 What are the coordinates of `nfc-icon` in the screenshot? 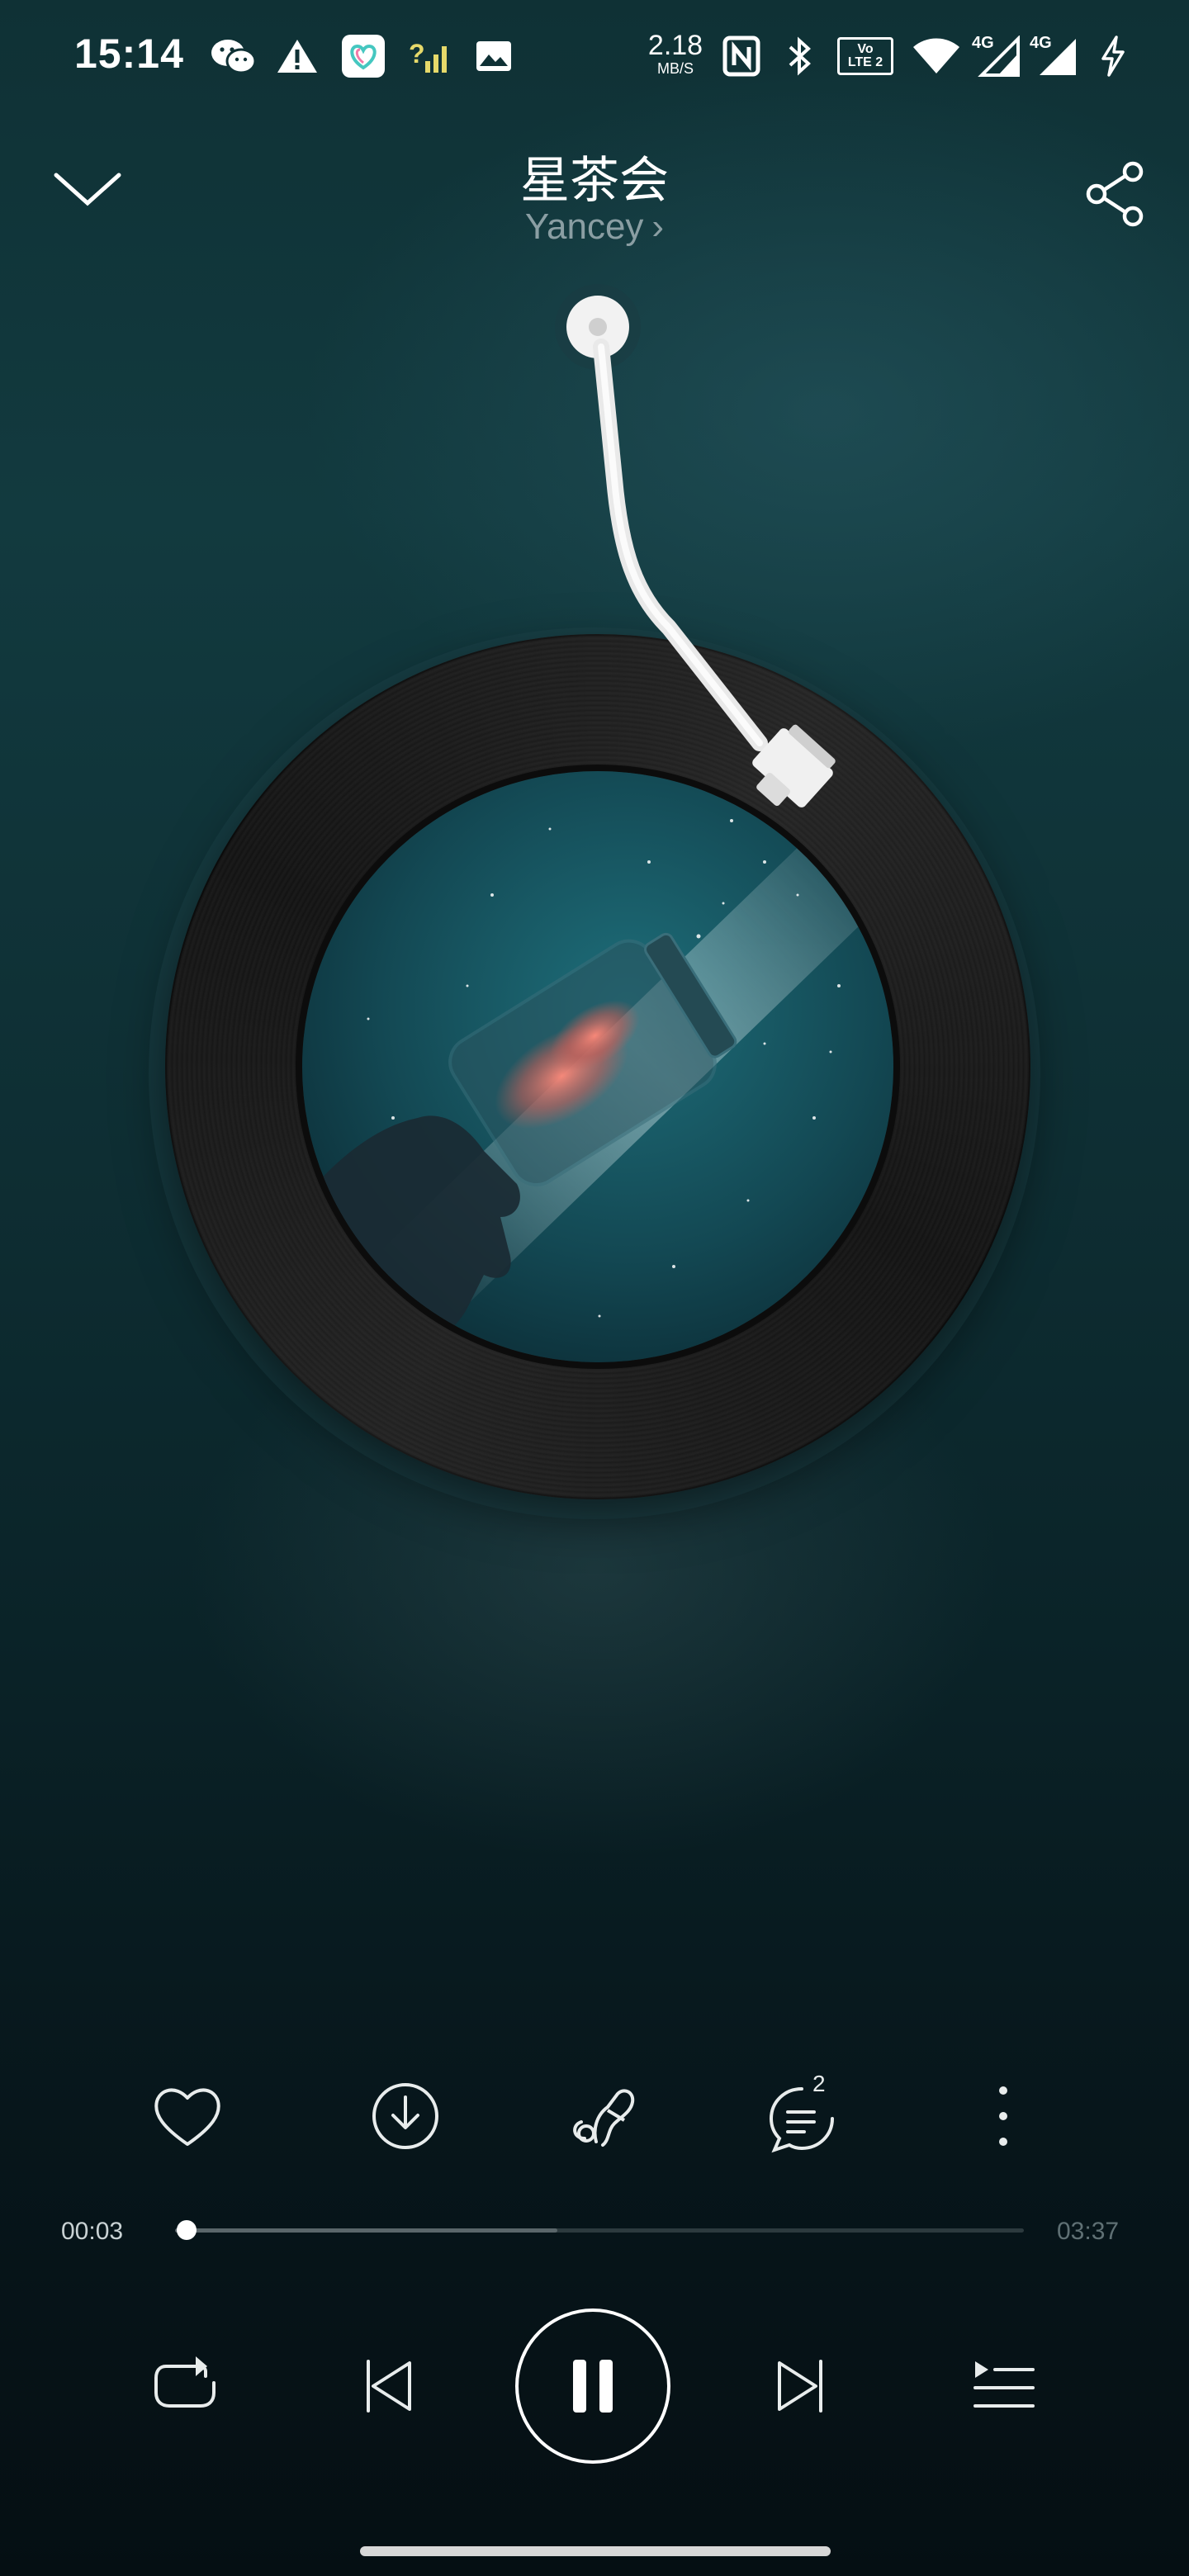 It's located at (741, 56).